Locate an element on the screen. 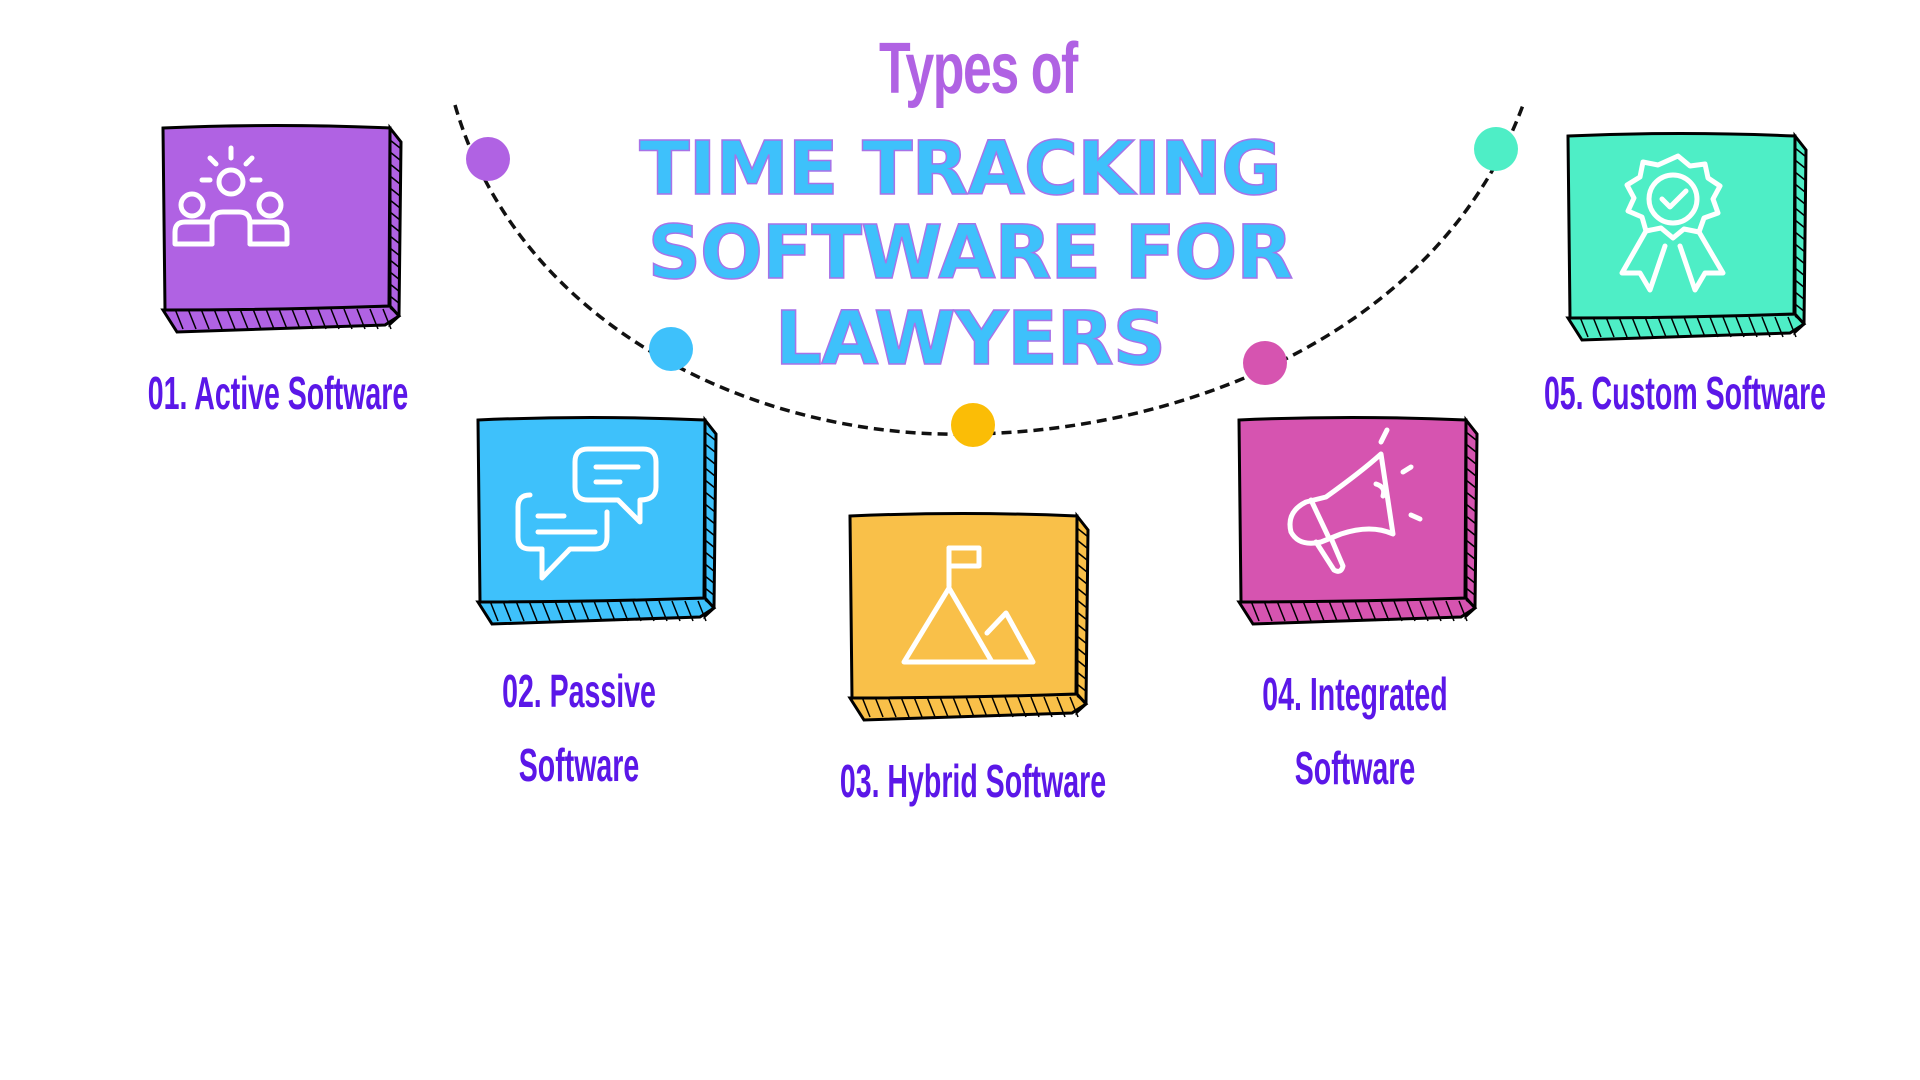 The image size is (1920, 1080). card-integrated-software is located at coordinates (1356, 519).